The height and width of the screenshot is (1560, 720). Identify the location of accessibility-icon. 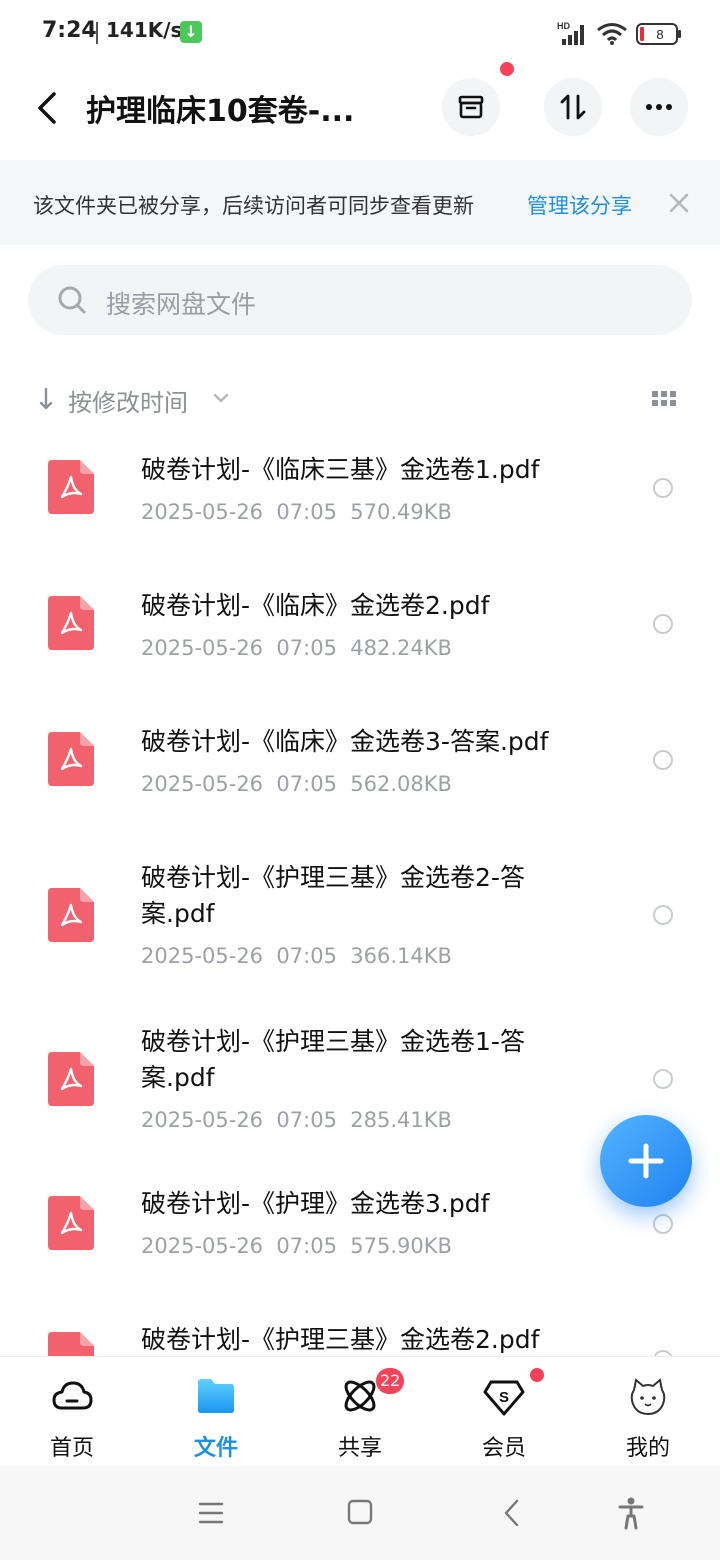
(631, 1513).